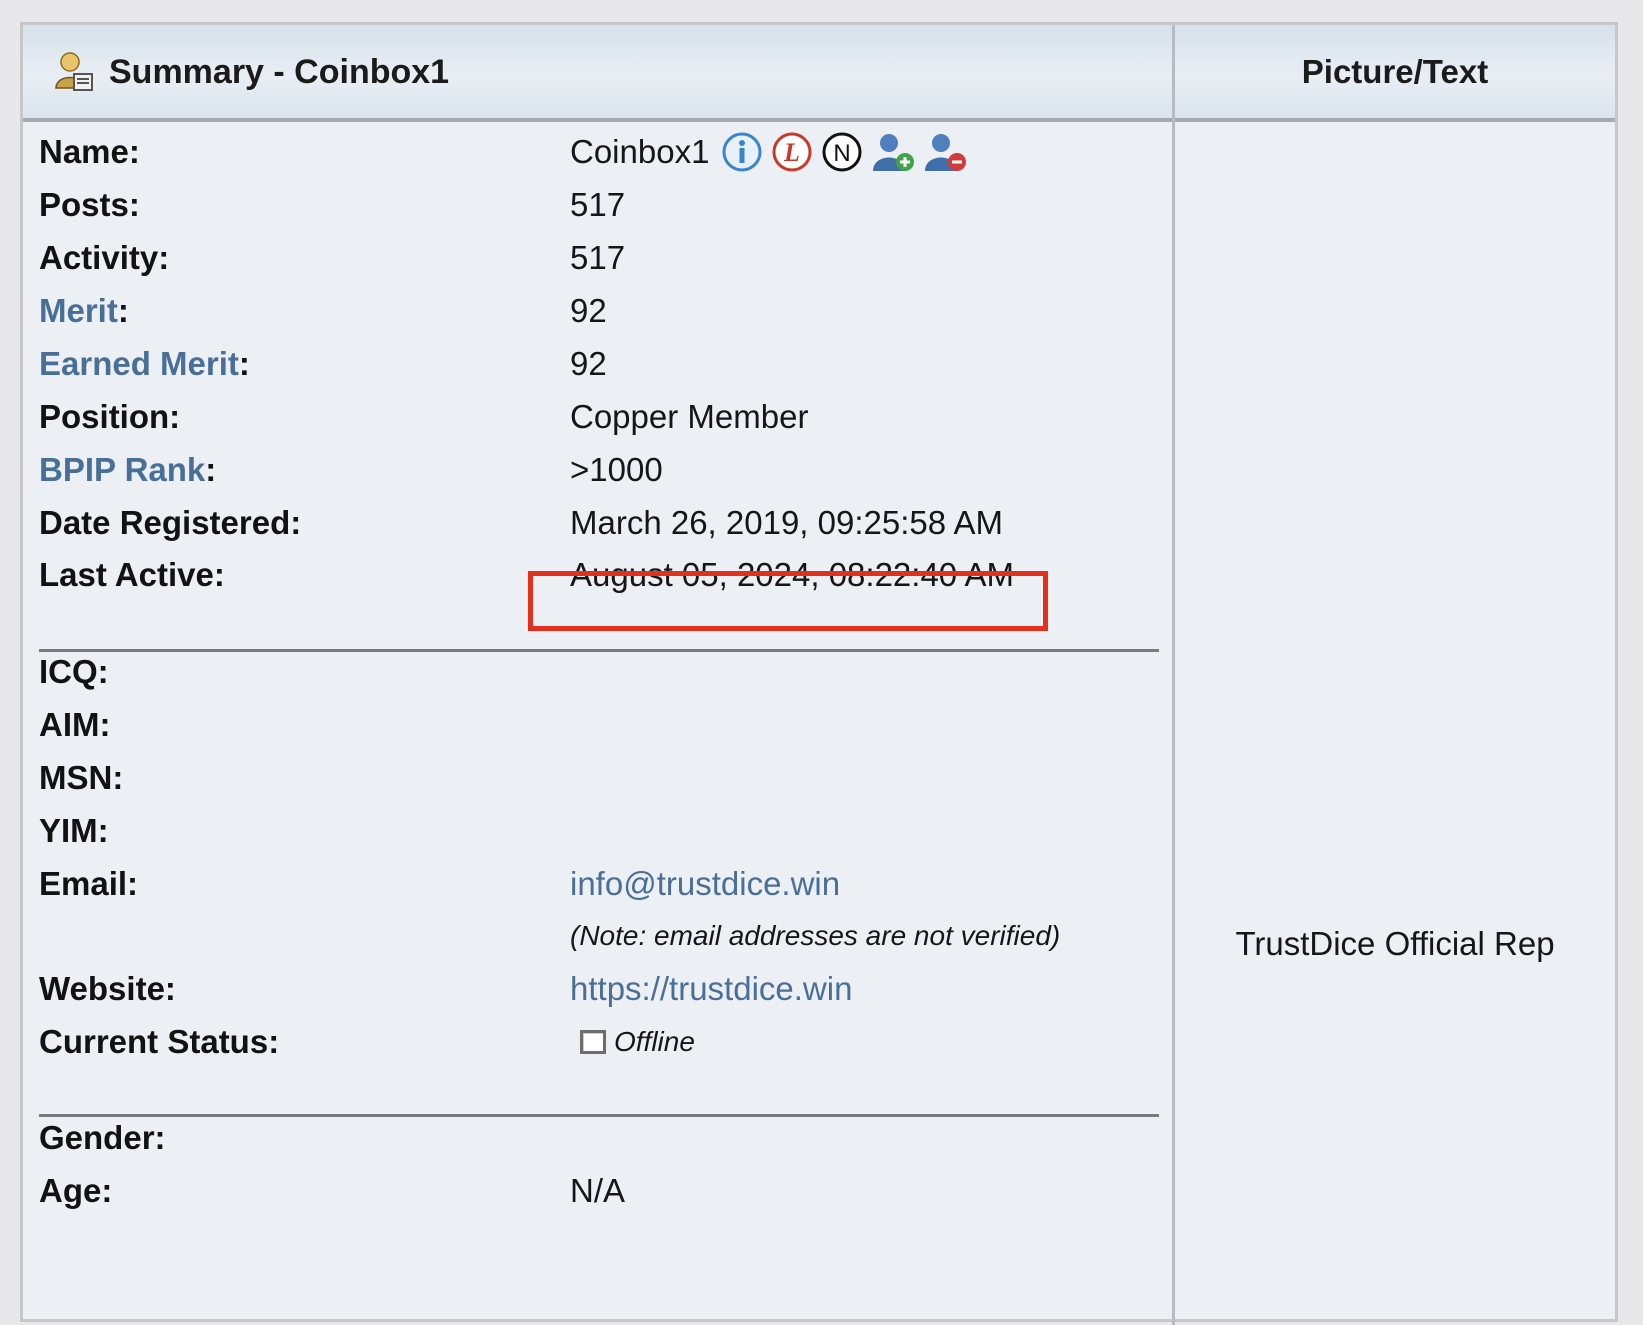 The image size is (1643, 1325). Describe the element at coordinates (89, 151) in the screenshot. I see `name-label: Name:` at that location.